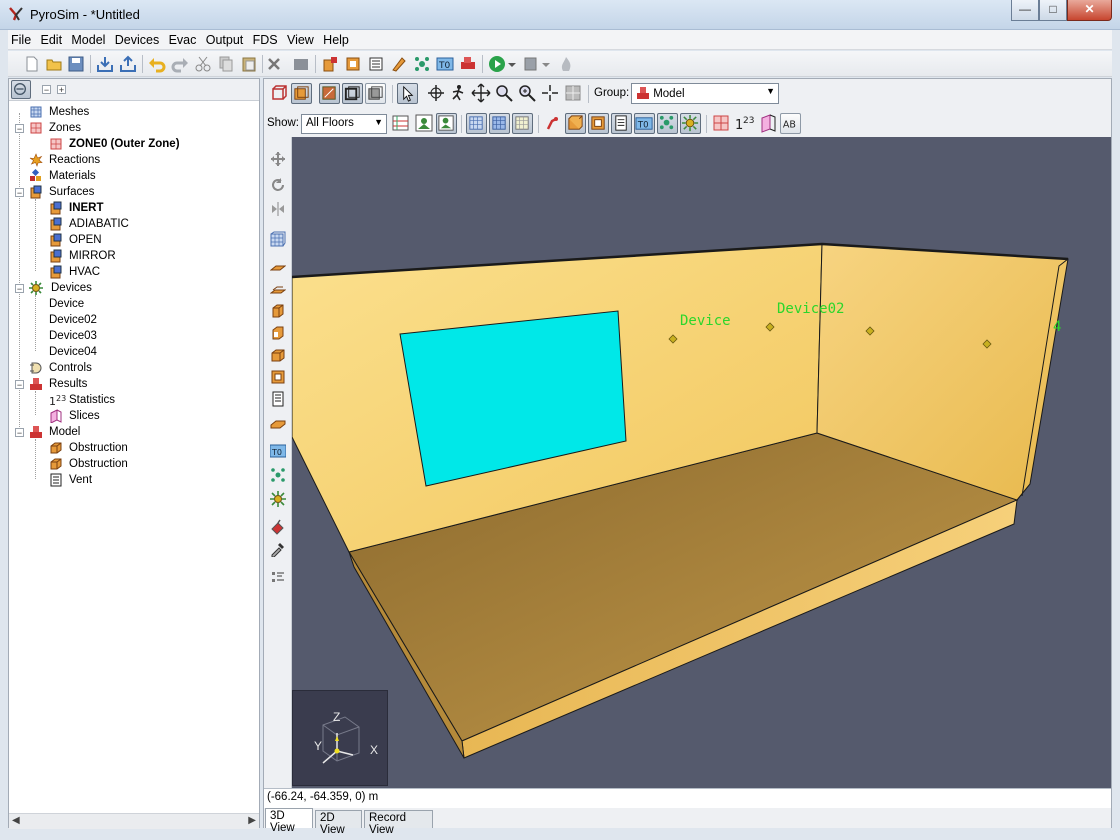 The image size is (1120, 840). Describe the element at coordinates (705, 93) in the screenshot. I see `group-select: Model ▼` at that location.